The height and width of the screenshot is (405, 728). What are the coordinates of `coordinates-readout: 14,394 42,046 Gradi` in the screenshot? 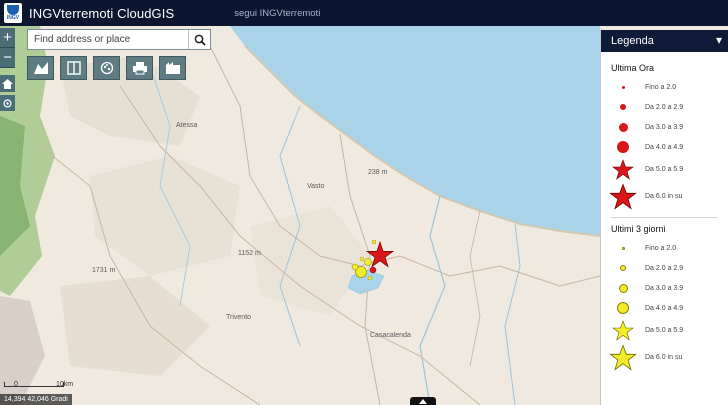 It's located at (36, 399).